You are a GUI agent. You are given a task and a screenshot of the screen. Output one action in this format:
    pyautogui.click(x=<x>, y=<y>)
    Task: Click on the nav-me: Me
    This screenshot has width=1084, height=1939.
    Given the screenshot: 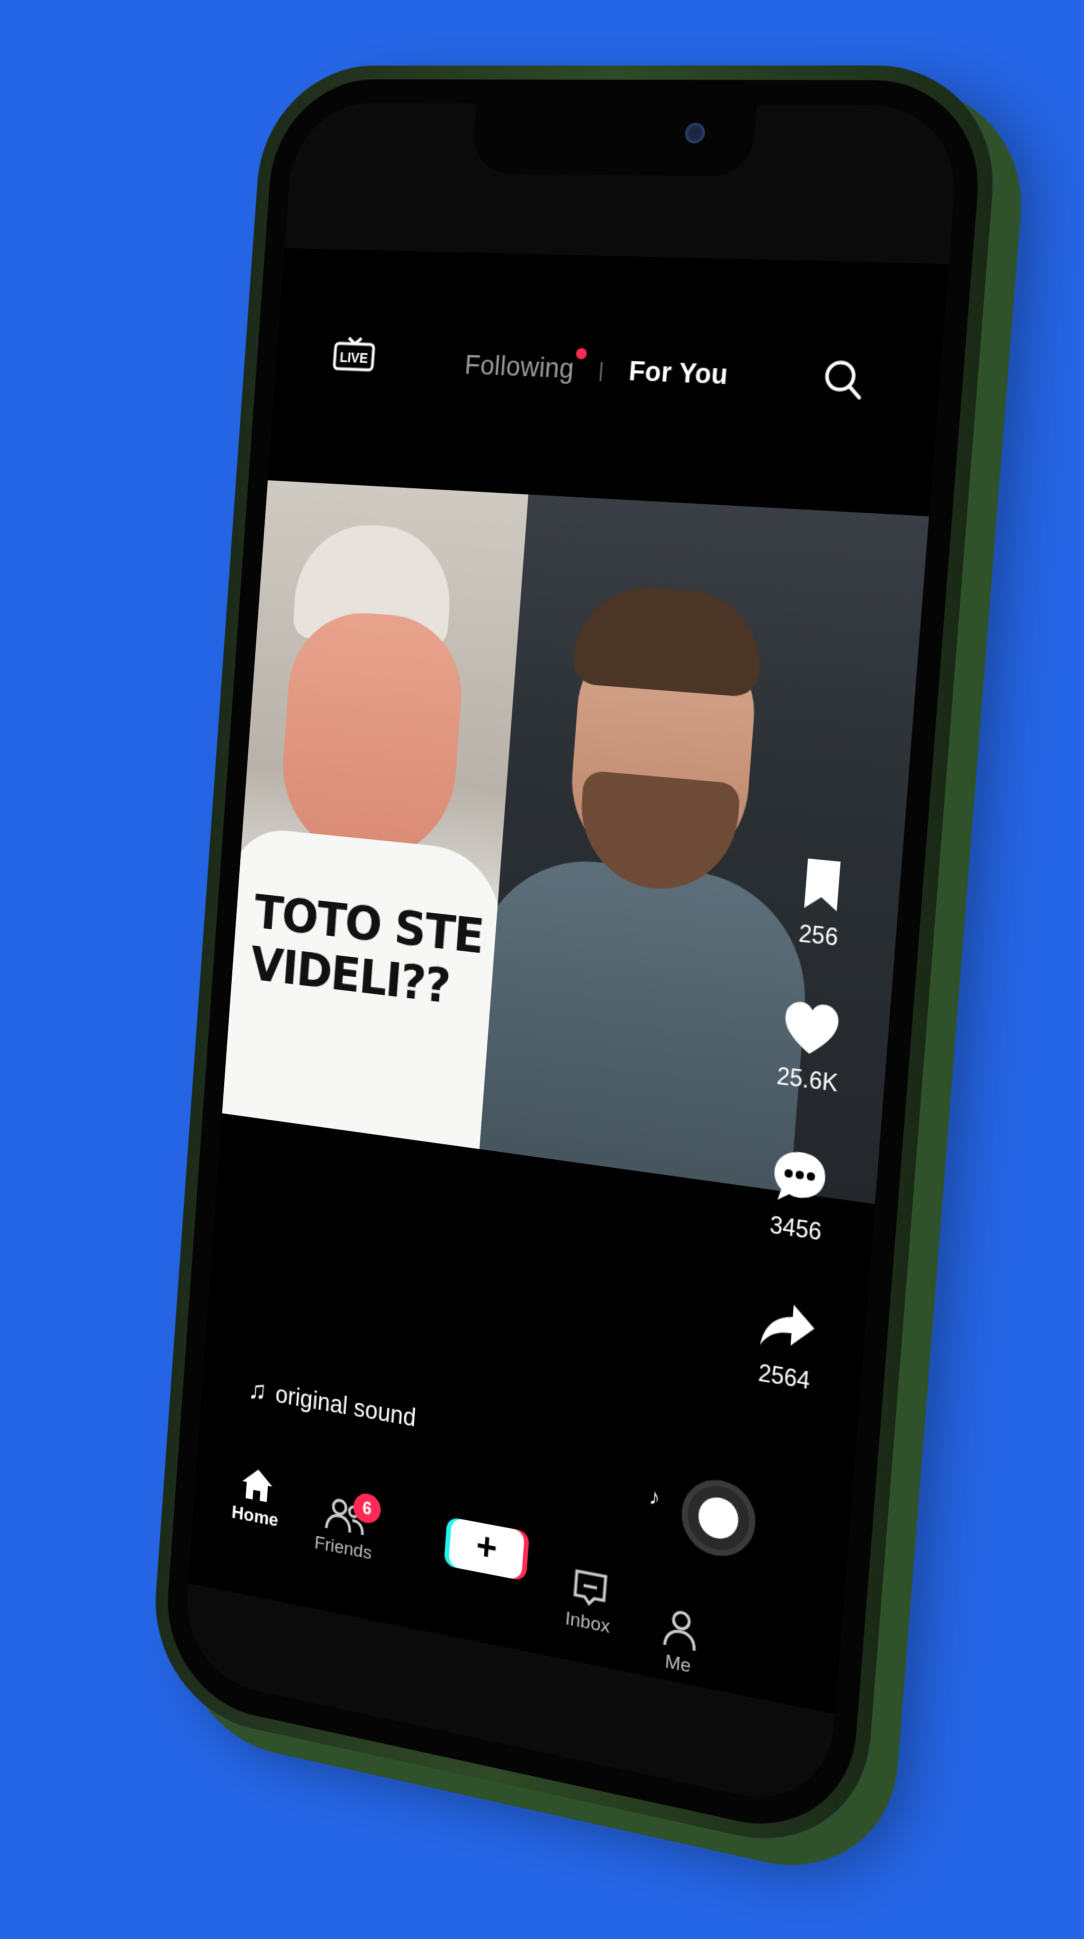 What is the action you would take?
    pyautogui.click(x=679, y=1643)
    